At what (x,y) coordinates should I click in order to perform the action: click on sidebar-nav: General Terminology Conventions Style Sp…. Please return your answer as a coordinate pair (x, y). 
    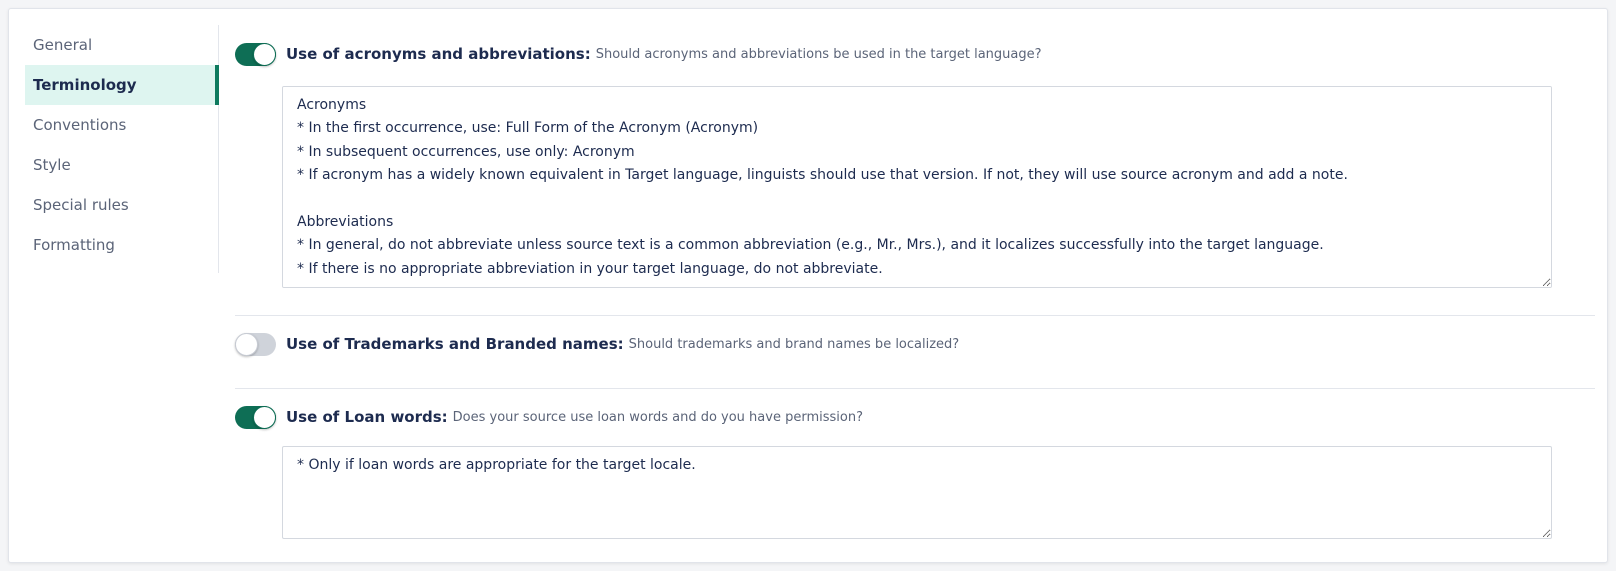
    Looking at the image, I should click on (122, 149).